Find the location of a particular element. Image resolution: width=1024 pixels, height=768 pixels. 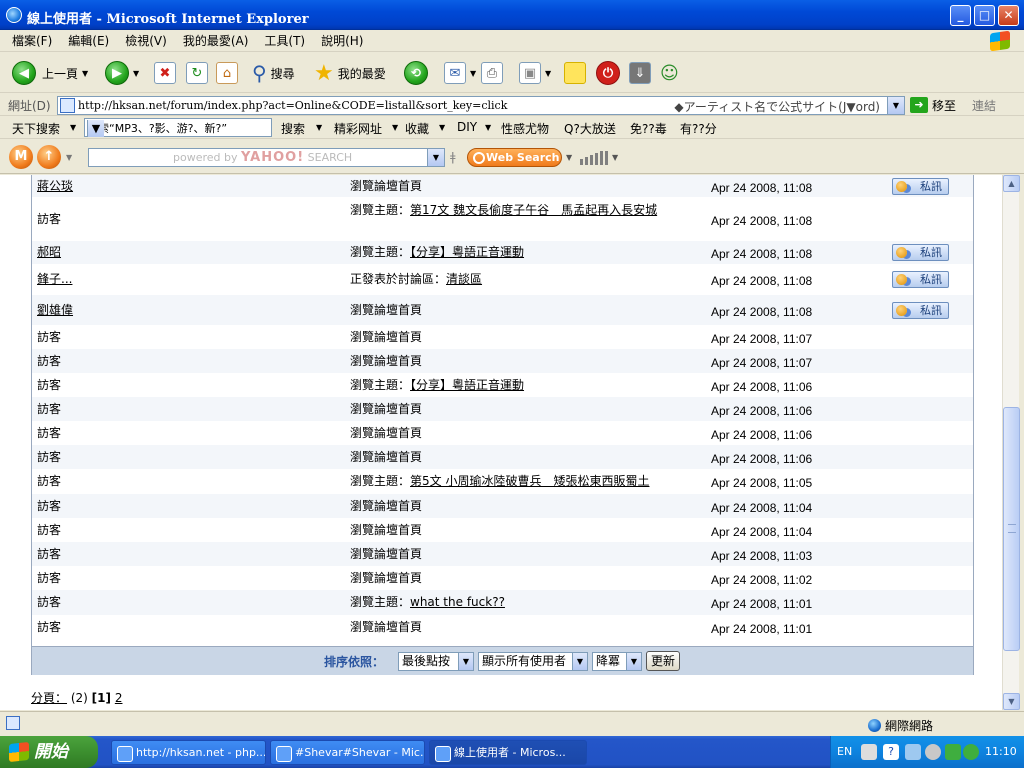

yahoo-m-icon: M is located at coordinates (21, 157).